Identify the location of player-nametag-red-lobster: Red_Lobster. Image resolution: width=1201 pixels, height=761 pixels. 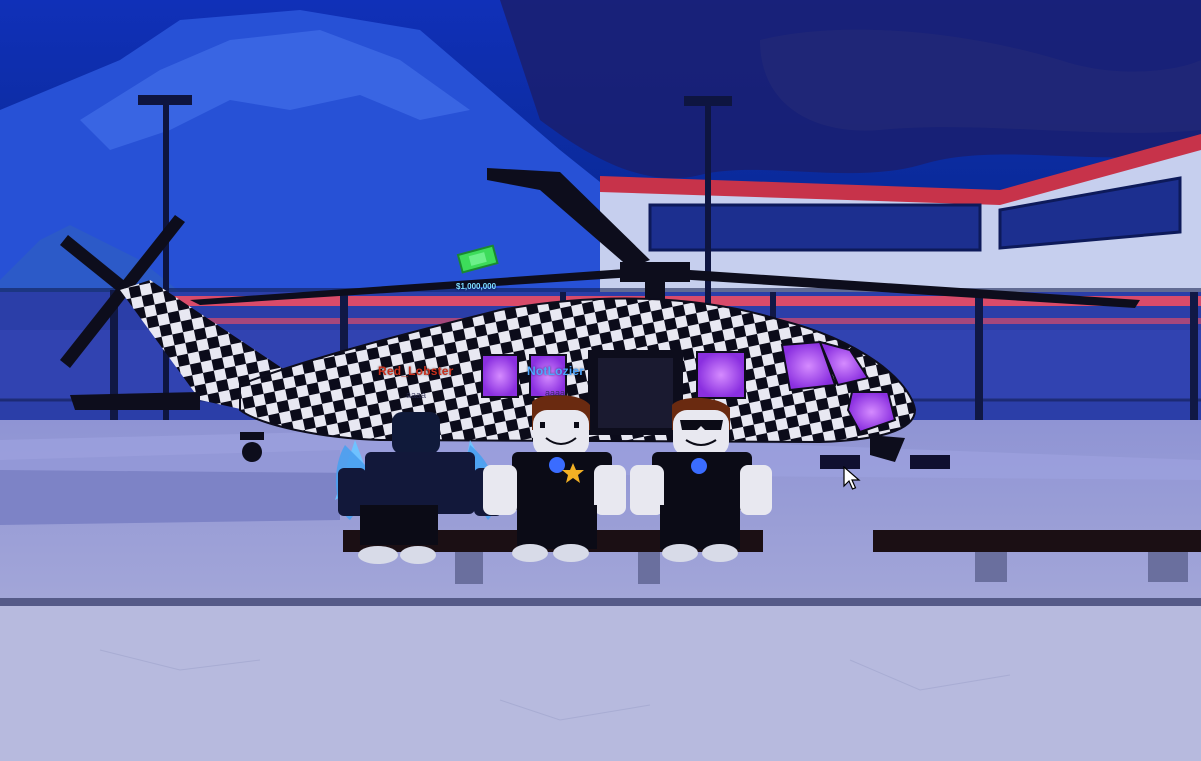
(416, 371).